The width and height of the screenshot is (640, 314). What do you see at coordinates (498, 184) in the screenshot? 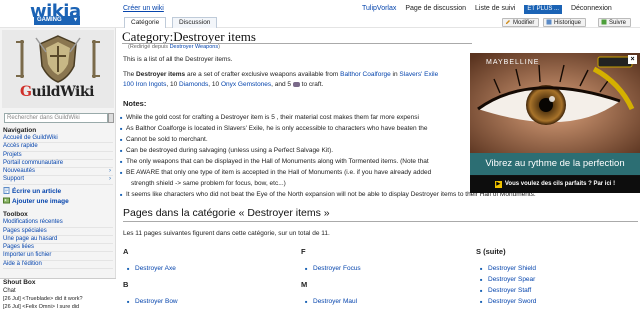
I see `arrow-right-icon: ▶` at bounding box center [498, 184].